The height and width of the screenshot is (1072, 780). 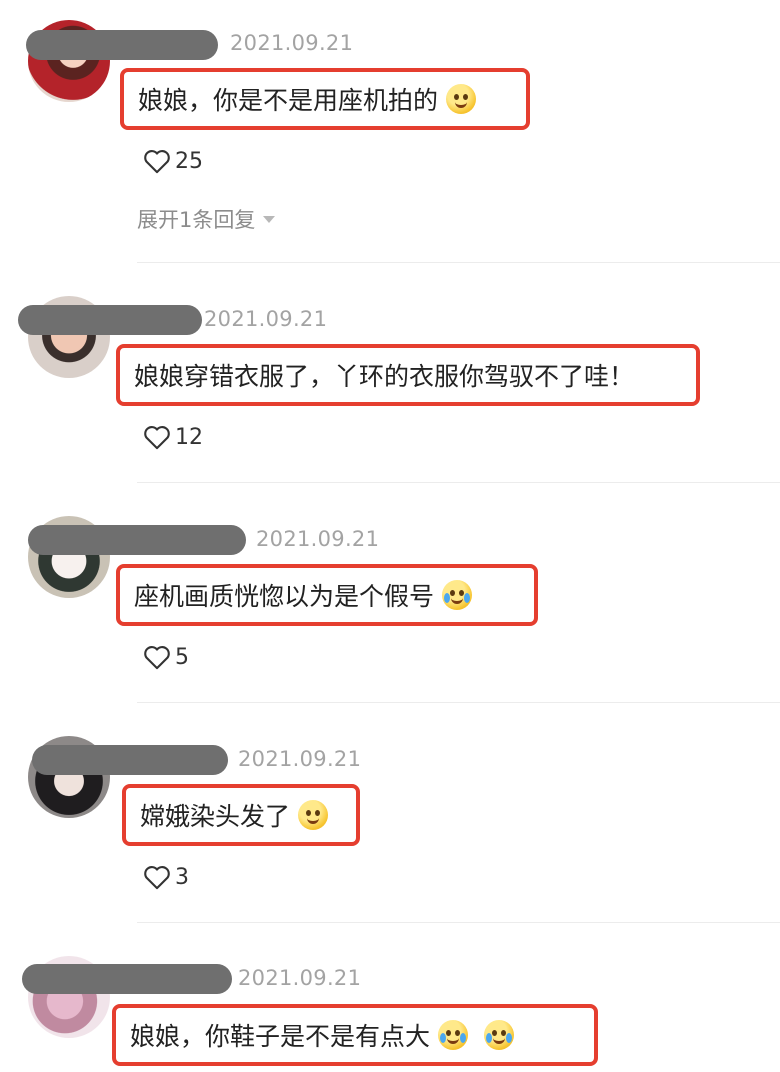 What do you see at coordinates (284, 596) in the screenshot?
I see `comment-text: 座机画质恍惚以为是个假号` at bounding box center [284, 596].